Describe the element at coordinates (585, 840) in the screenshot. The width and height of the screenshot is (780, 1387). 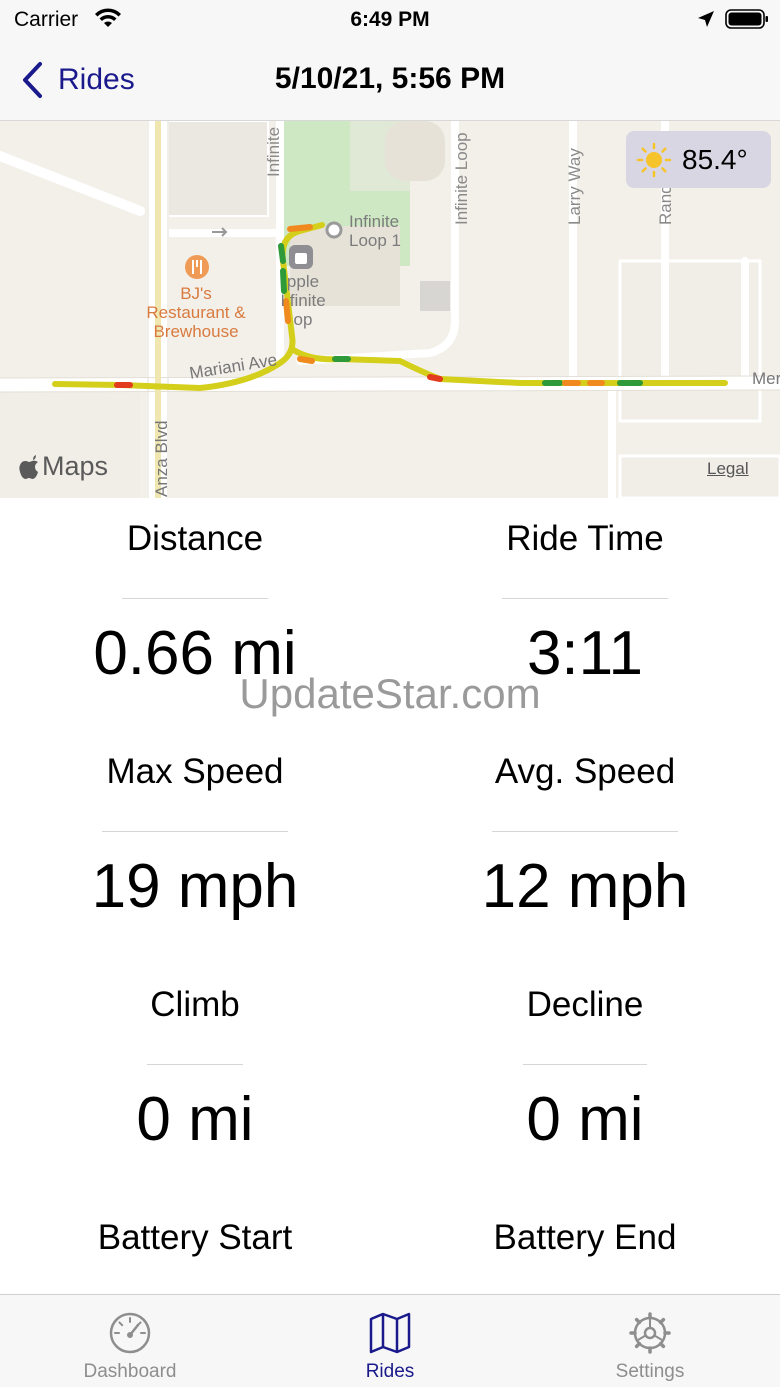
I see `stat-avg-speed: Avg. Speed 12 mph` at that location.